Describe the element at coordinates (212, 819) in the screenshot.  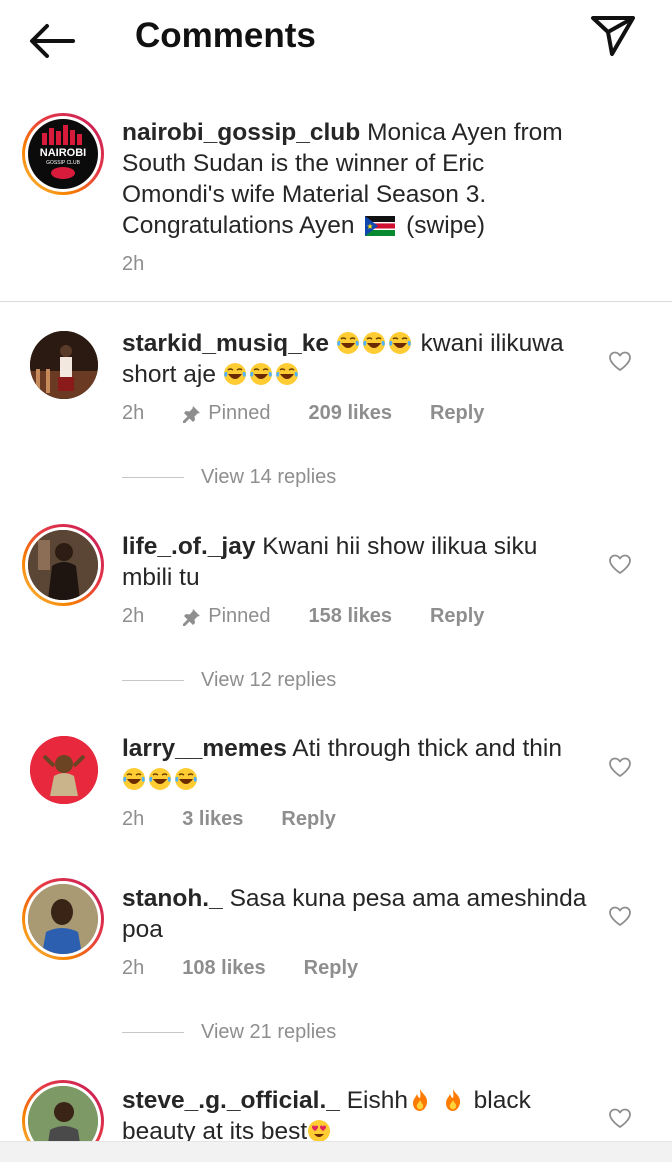
I see `likes-count: 3 likes` at that location.